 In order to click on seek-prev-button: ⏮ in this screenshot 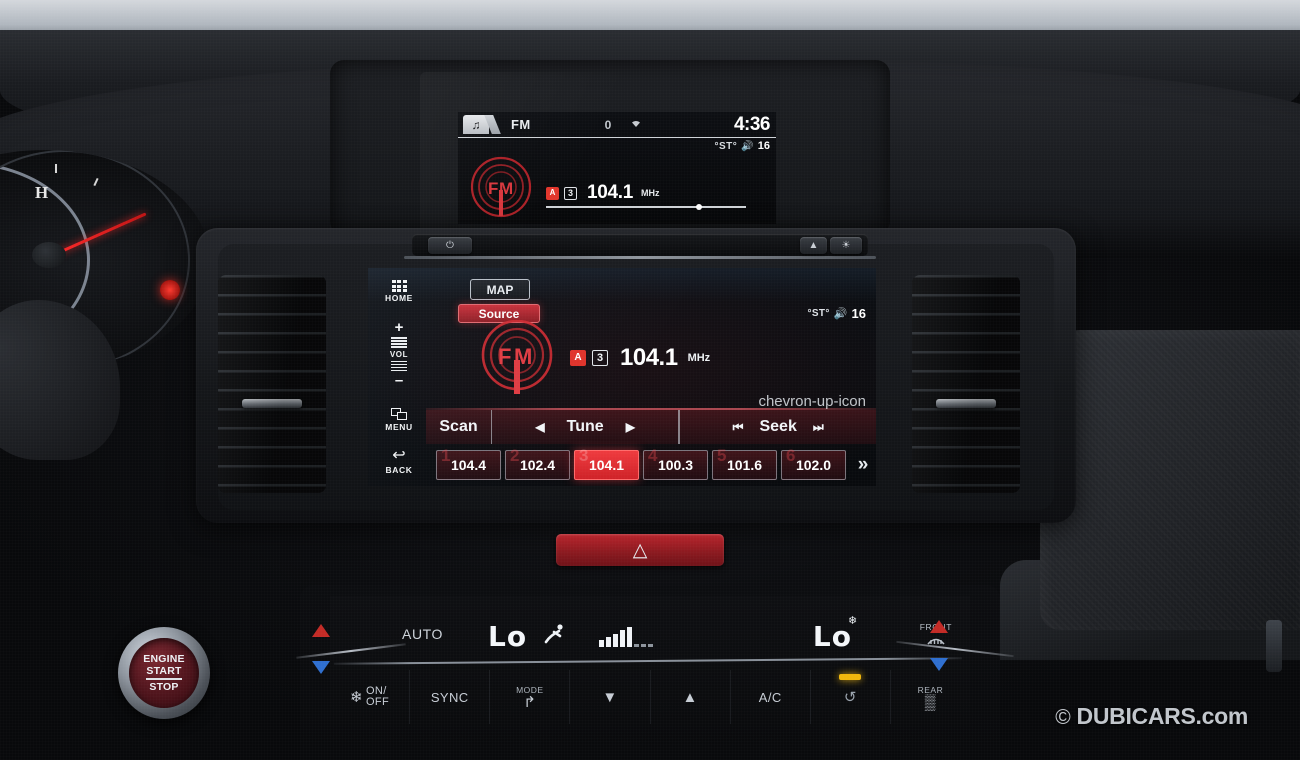, I will do `click(738, 427)`.